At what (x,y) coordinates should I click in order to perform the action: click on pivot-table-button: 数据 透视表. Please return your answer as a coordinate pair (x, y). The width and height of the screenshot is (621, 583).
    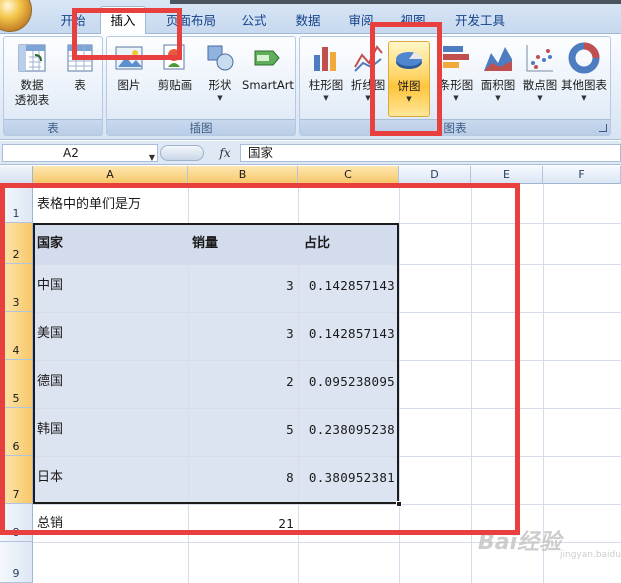
    Looking at the image, I should click on (32, 79).